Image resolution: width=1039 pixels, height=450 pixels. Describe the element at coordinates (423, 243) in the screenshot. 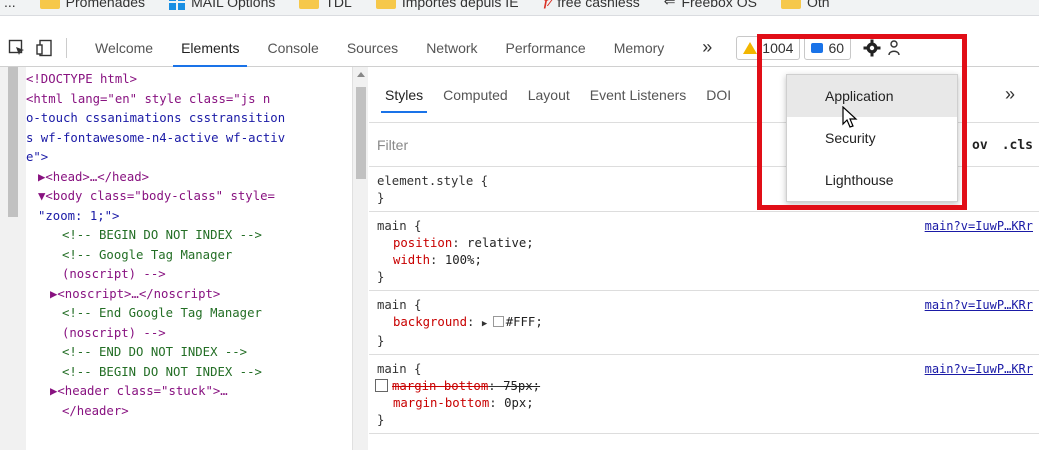

I see `property-name: position` at that location.